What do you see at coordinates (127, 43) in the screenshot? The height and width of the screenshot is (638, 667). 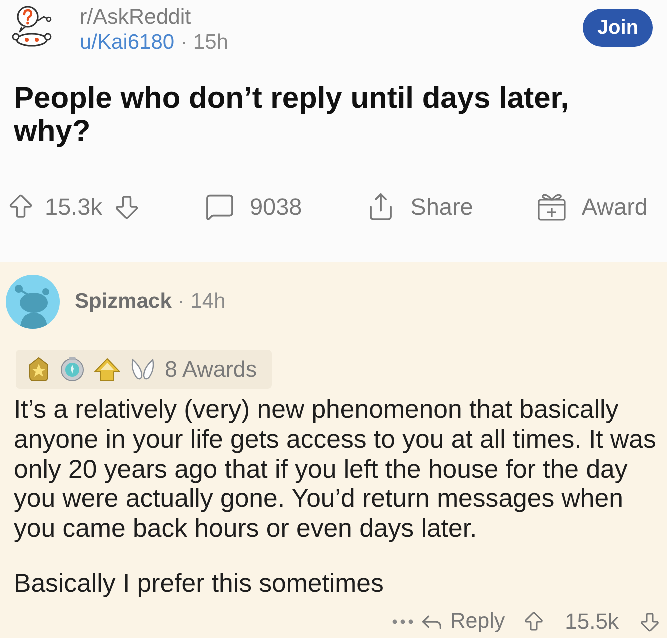 I see `author-link: u/Kai6180` at bounding box center [127, 43].